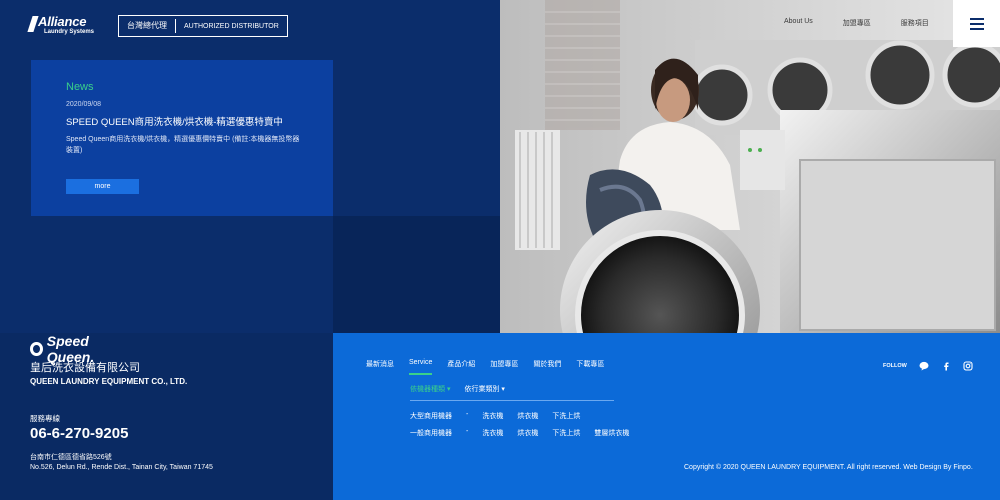  I want to click on hotline-label: 服務專線, so click(45, 418).